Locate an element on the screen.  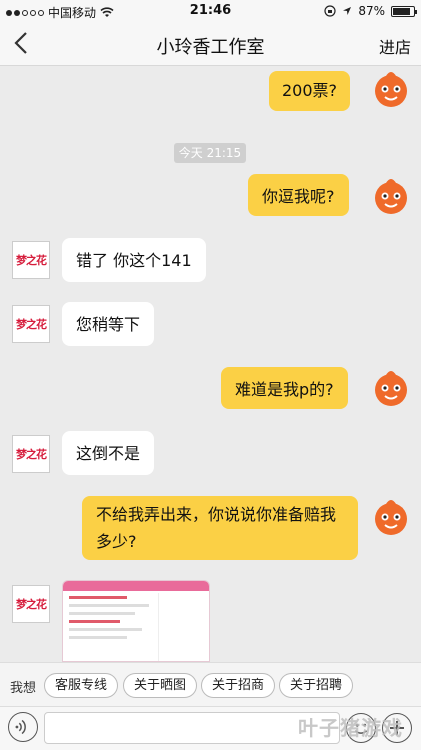
message-input is located at coordinates (192, 728).